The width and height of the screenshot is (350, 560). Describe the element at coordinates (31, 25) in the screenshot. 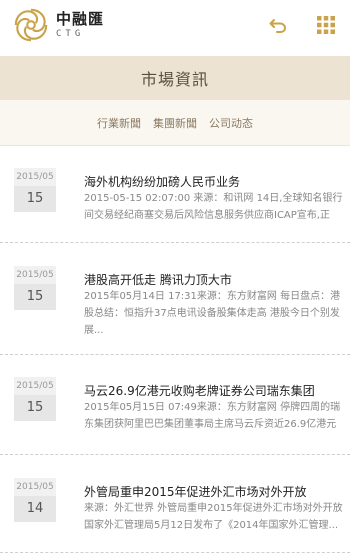

I see `logo-swirl-icon` at that location.